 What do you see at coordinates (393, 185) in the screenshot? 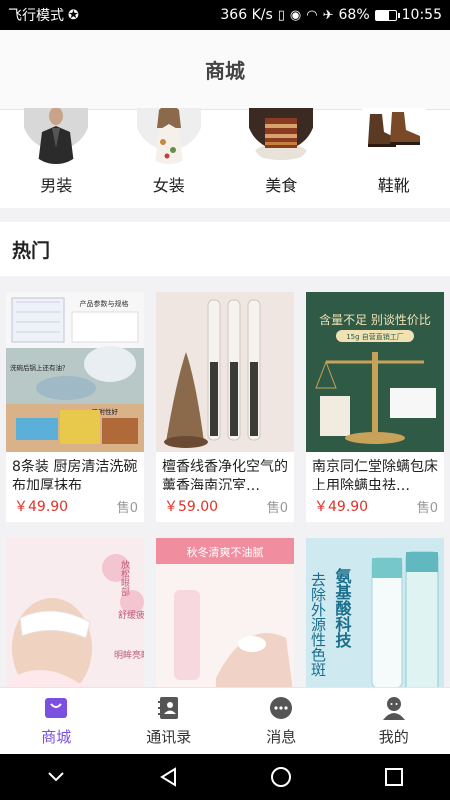
I see `category-label: 鞋靴` at bounding box center [393, 185].